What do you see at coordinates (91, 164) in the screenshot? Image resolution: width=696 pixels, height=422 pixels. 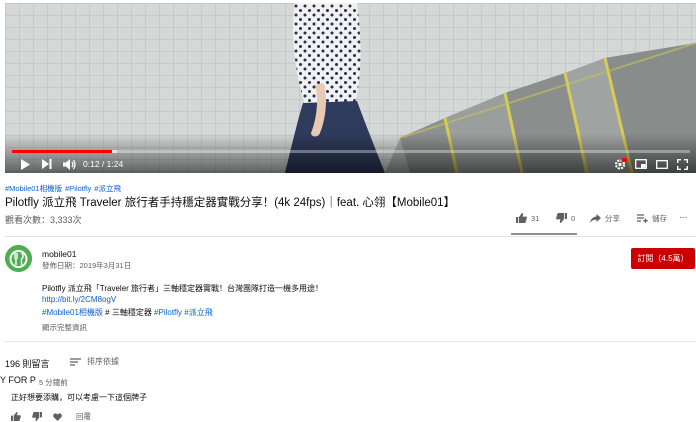 I see `current-time: 0:12` at bounding box center [91, 164].